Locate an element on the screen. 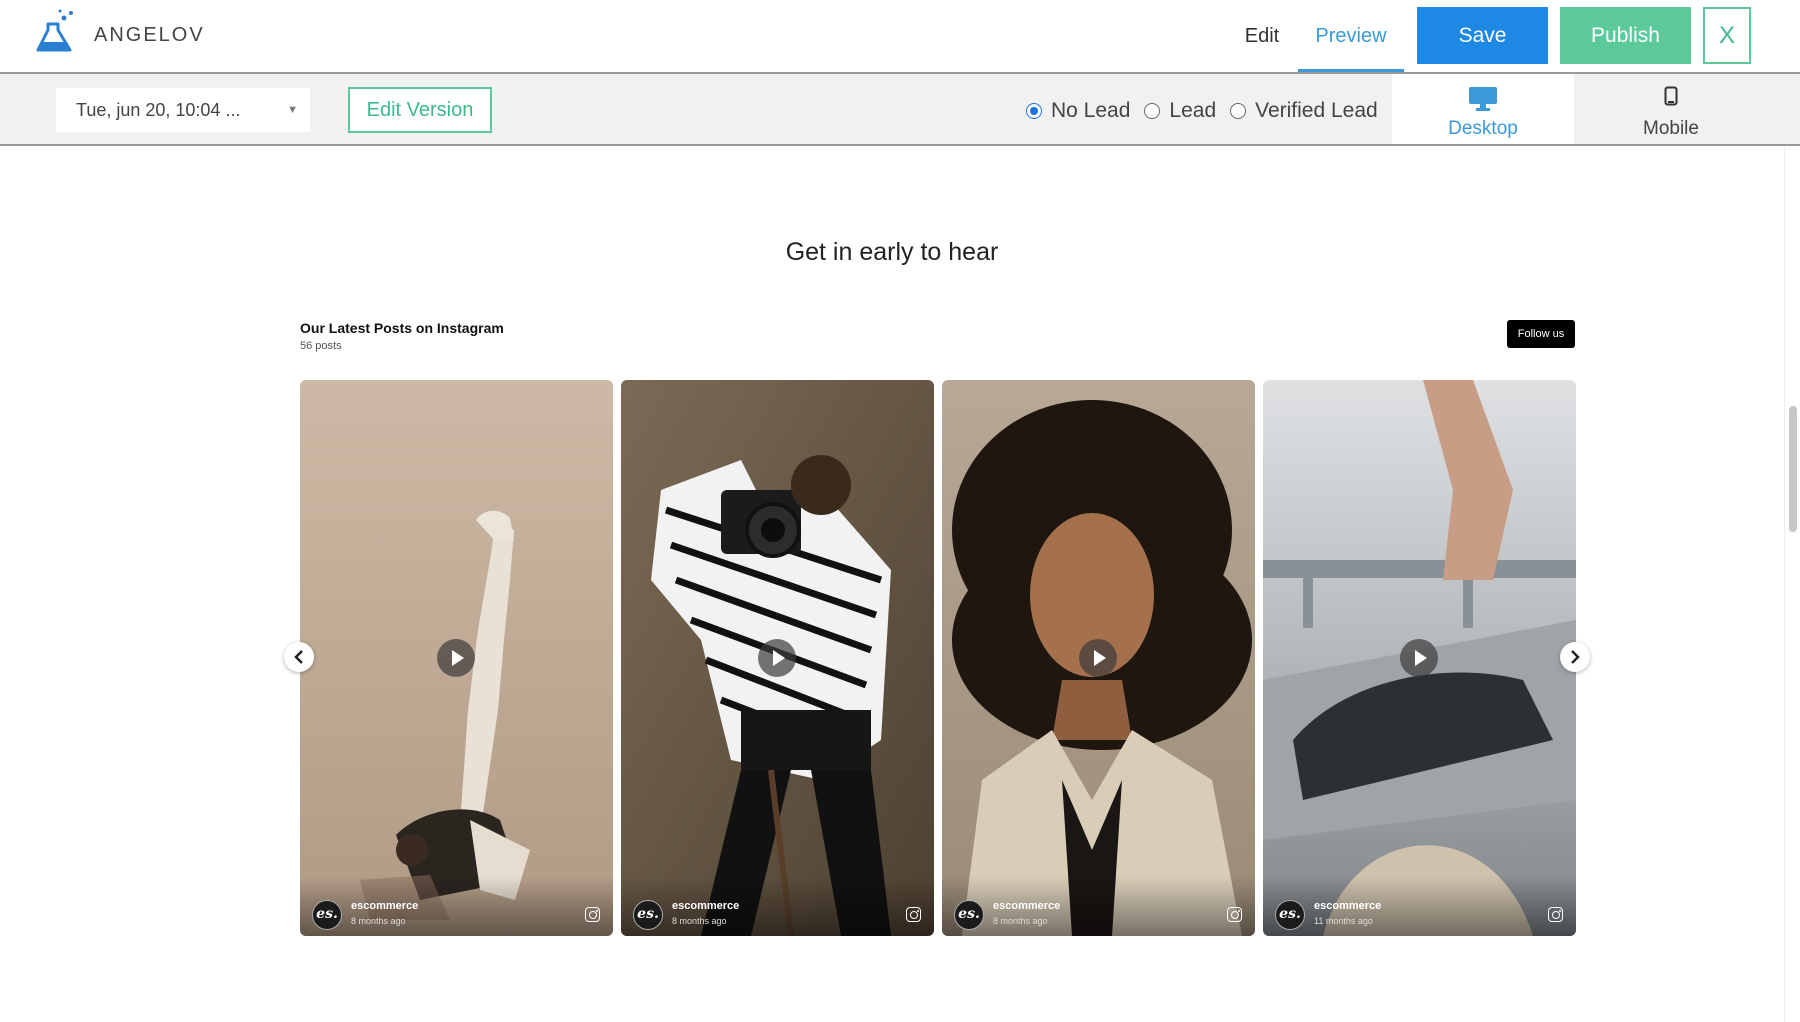 The image size is (1800, 1022). device-label: Mobile is located at coordinates (1671, 128).